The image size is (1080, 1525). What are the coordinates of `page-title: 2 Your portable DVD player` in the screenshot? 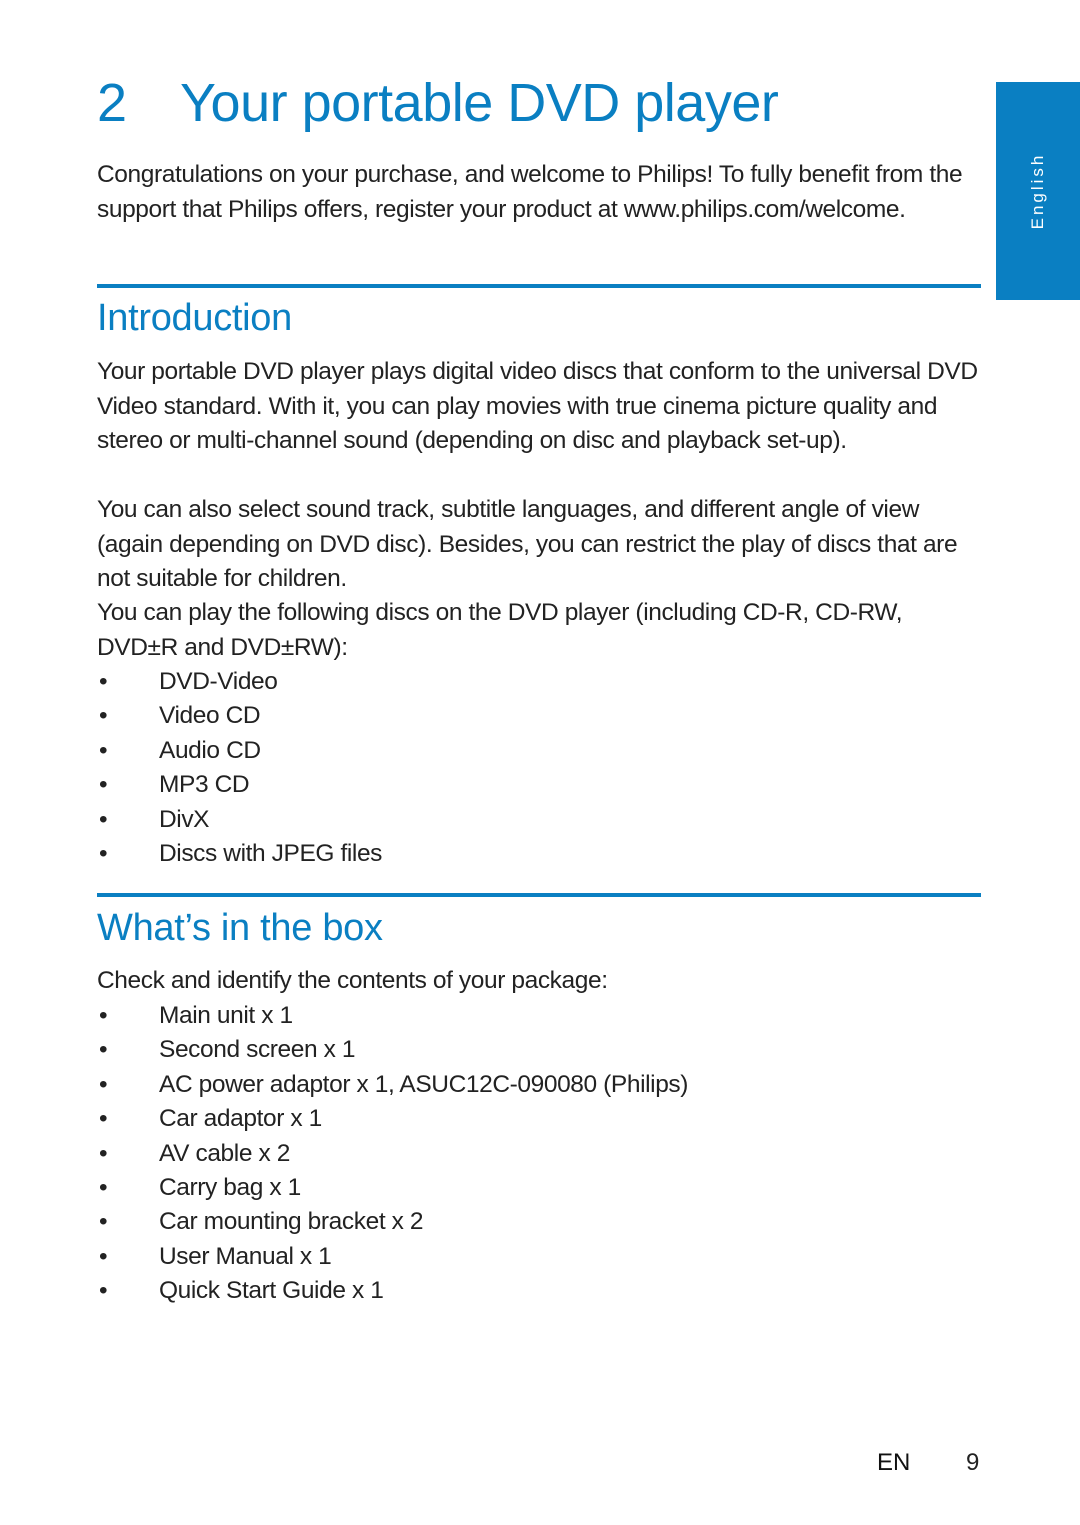 It's located at (438, 103).